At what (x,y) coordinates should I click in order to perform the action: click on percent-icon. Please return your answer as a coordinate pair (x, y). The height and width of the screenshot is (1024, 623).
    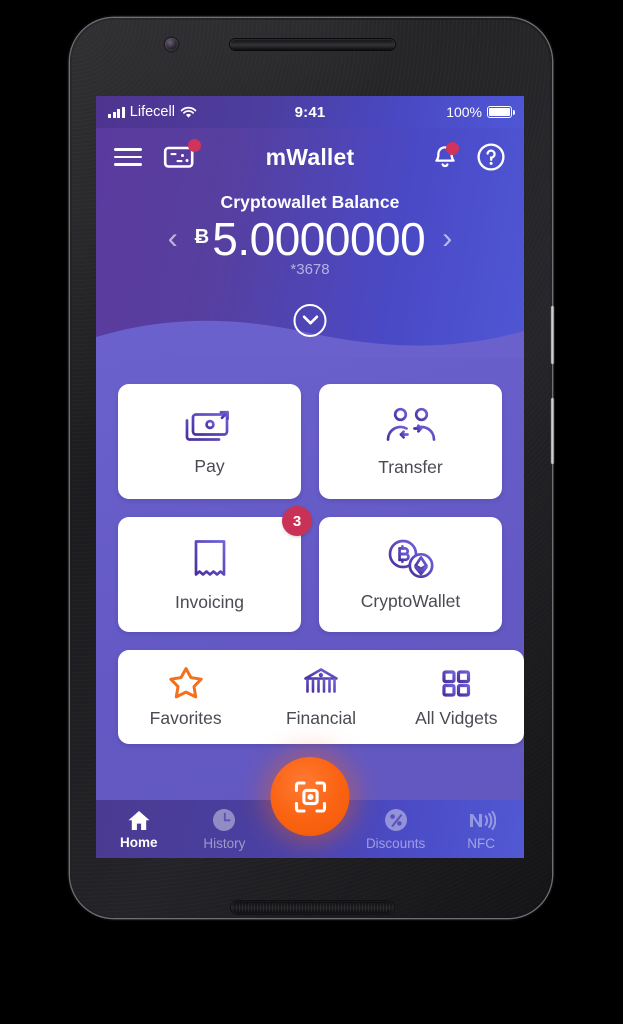
    Looking at the image, I should click on (395, 820).